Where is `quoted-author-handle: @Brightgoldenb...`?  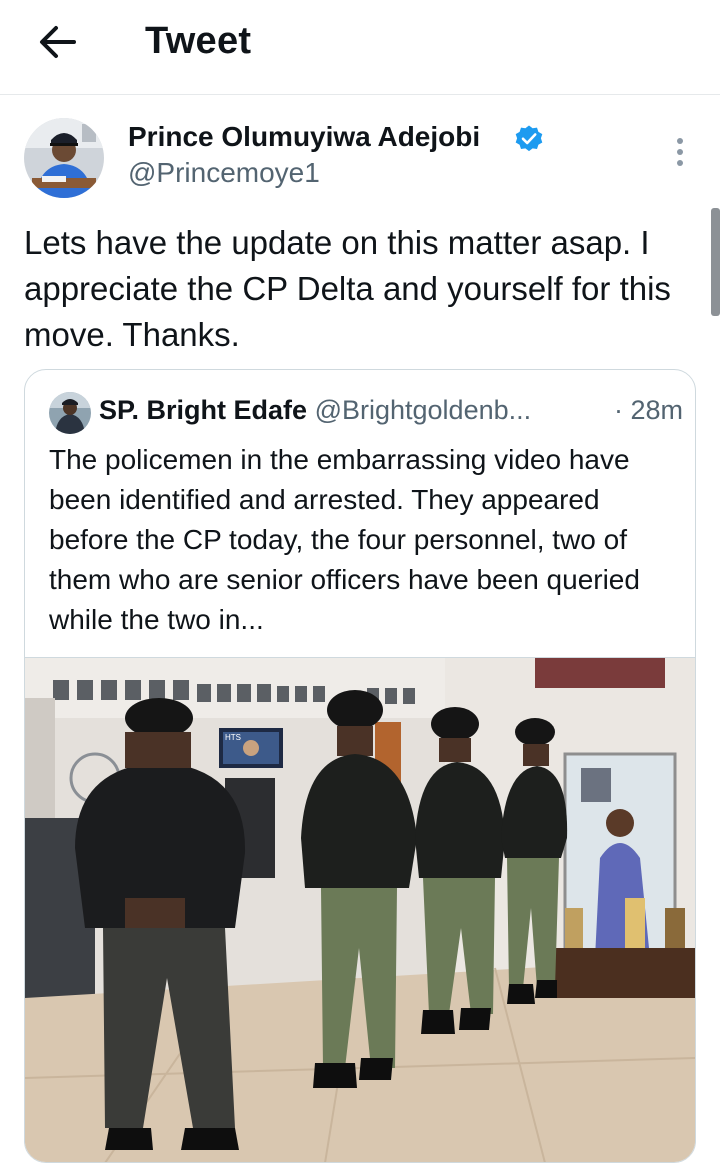
quoted-author-handle: @Brightgoldenb... is located at coordinates (423, 410).